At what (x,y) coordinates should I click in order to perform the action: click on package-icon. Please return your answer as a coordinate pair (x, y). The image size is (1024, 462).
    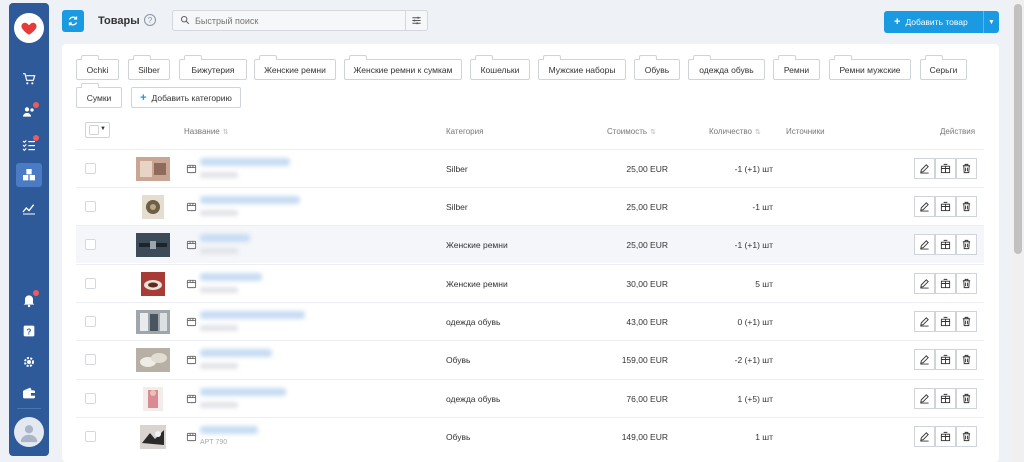
    Looking at the image, I should click on (945, 244).